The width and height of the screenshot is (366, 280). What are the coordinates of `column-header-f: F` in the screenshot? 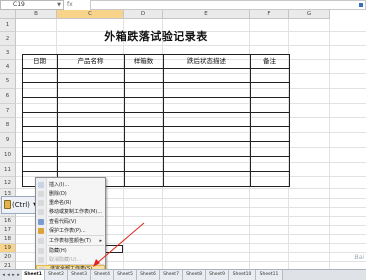 It's located at (269, 14).